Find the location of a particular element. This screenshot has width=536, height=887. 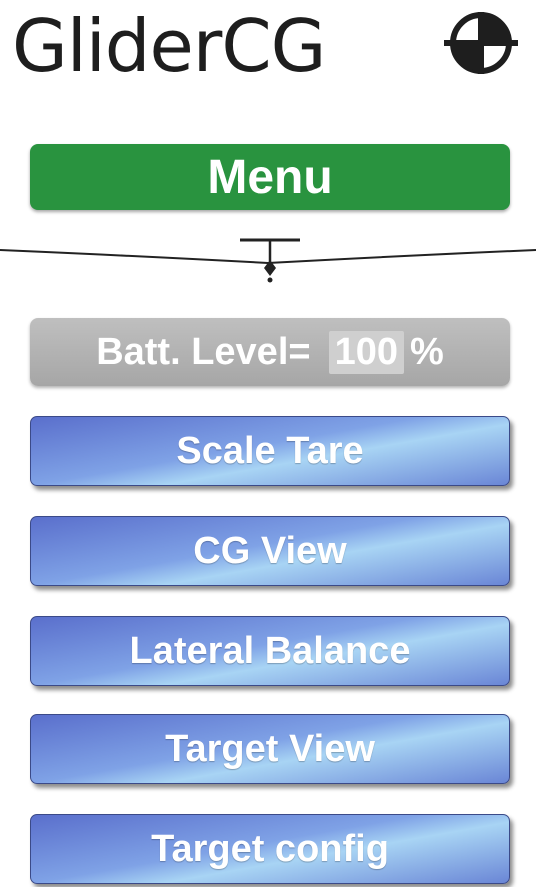

app-title-text: GliderCG is located at coordinates (169, 46).